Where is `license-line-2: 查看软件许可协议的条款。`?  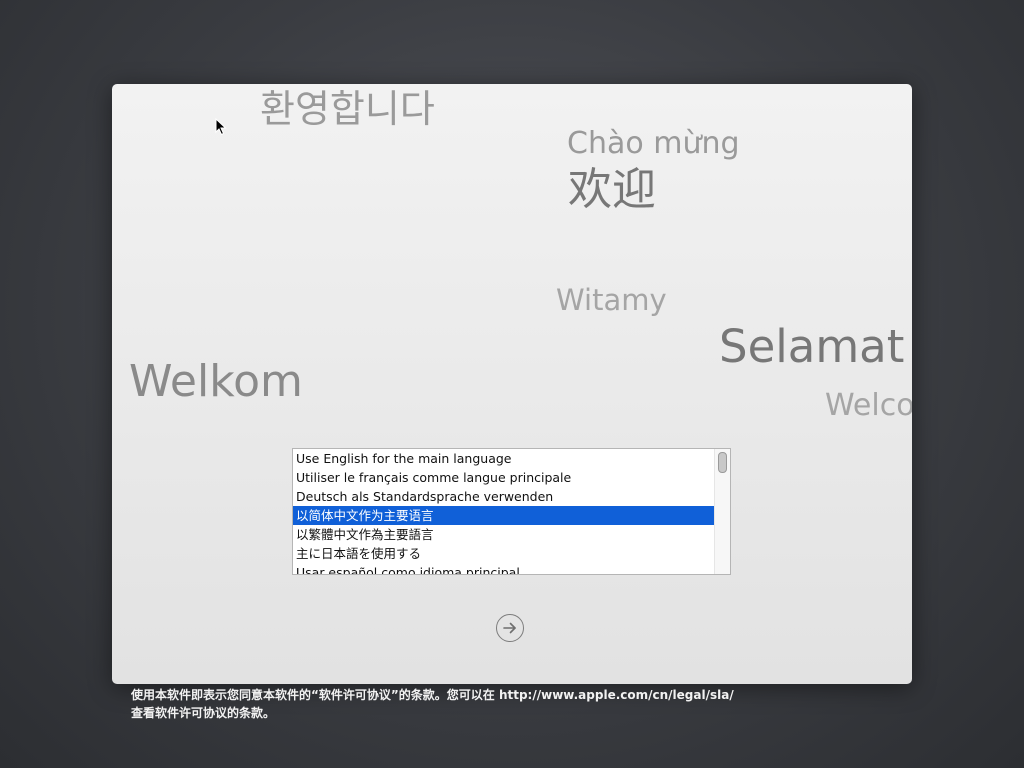
license-line-2: 查看软件许可协议的条款。 is located at coordinates (203, 713).